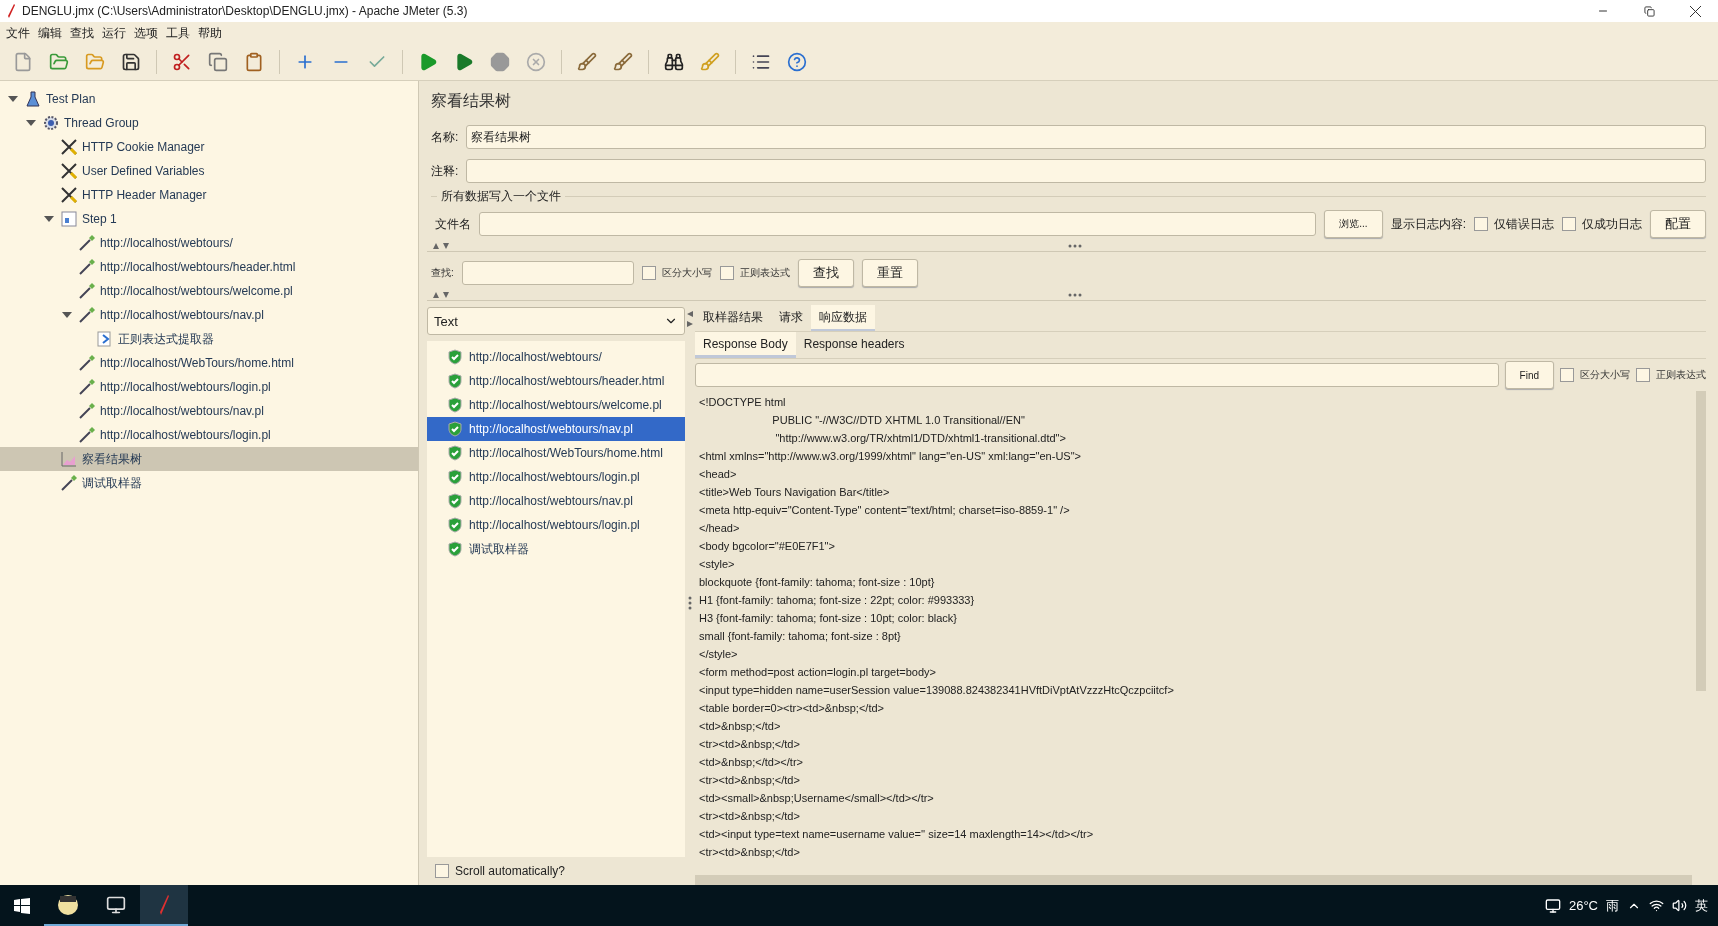  Describe the element at coordinates (209, 195) in the screenshot. I see `tree-item: HTTP Header Manager` at that location.